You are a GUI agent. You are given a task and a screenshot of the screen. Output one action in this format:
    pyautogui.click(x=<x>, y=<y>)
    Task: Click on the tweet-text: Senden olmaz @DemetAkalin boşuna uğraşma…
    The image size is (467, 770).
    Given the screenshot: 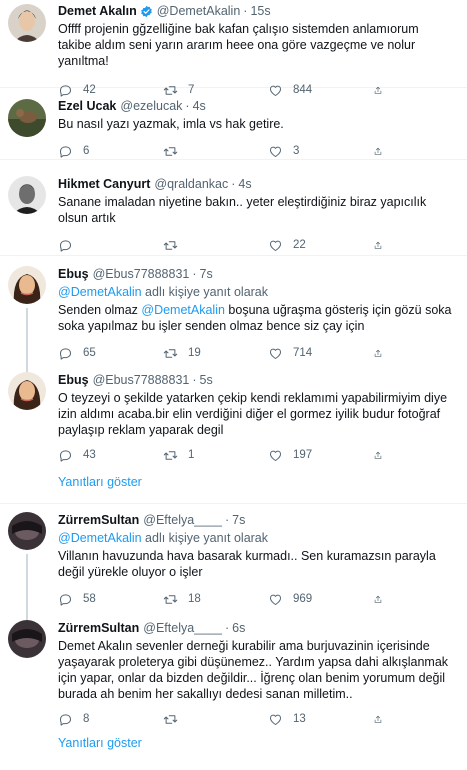 What is the action you would take?
    pyautogui.click(x=256, y=318)
    